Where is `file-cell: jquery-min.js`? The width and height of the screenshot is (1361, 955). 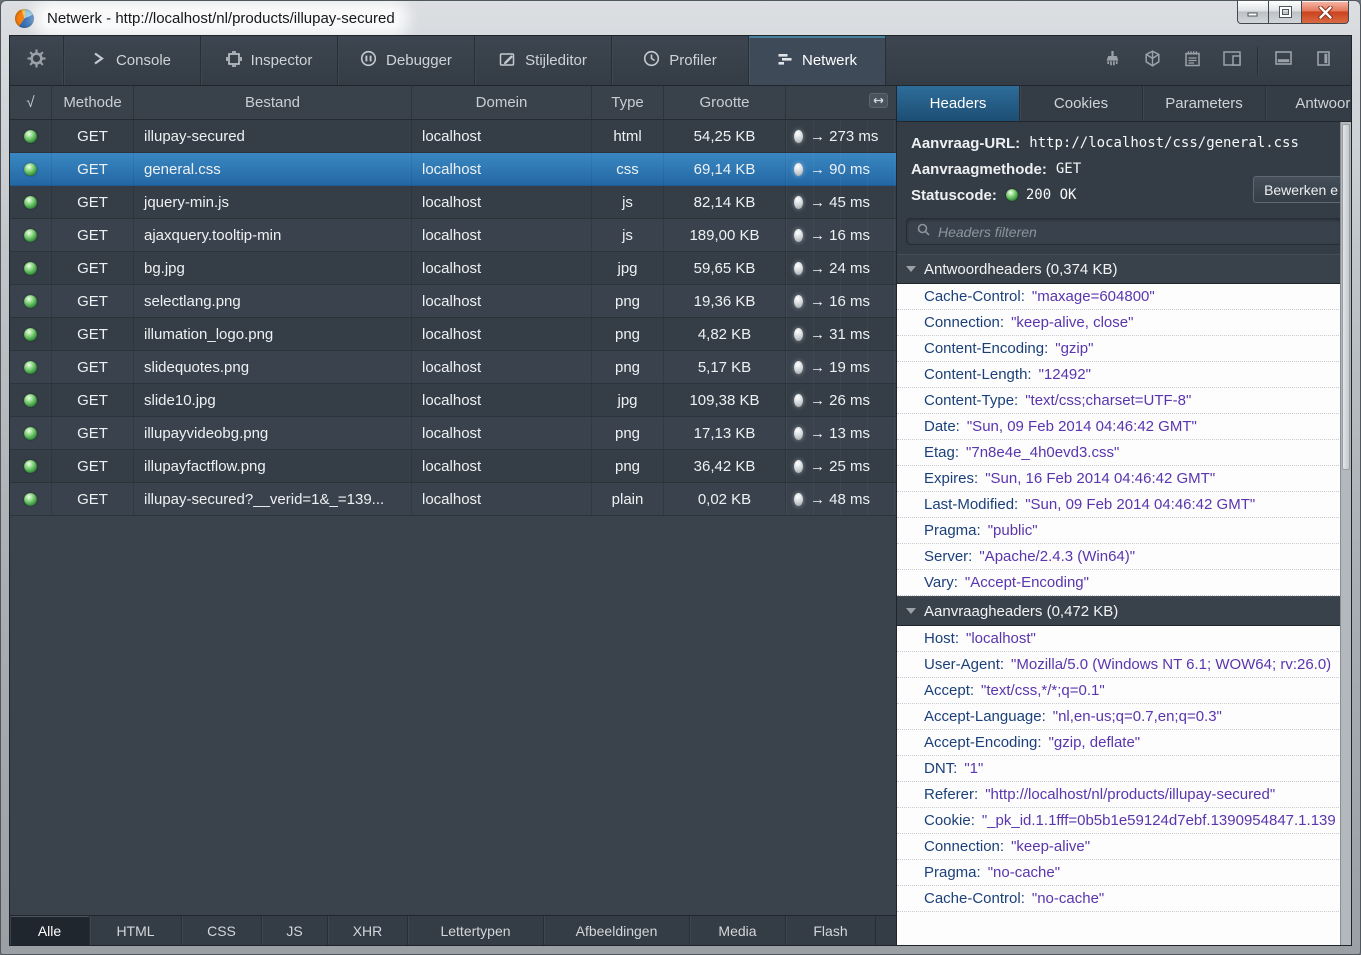 file-cell: jquery-min.js is located at coordinates (273, 202).